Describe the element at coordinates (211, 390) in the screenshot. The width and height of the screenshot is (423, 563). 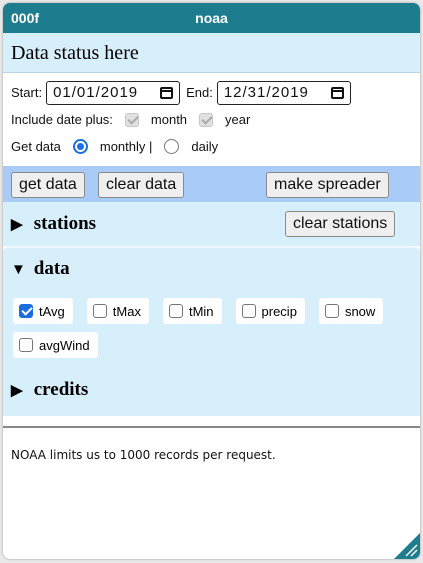
I see `credits-header: ▶ credits` at that location.